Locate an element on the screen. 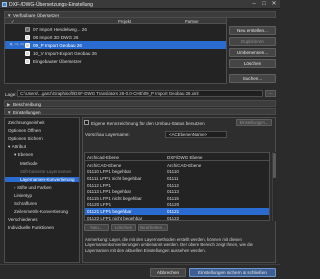  collapse-triangle-icon: ▼ is located at coordinates (9, 112).